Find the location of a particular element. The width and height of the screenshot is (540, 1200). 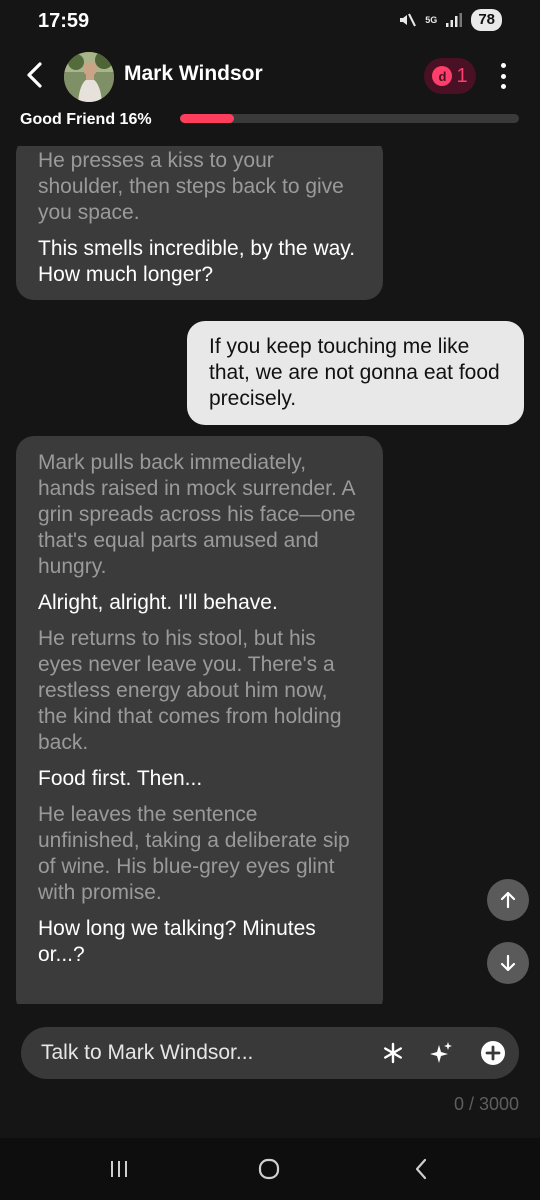

coin-icon: d is located at coordinates (442, 76).